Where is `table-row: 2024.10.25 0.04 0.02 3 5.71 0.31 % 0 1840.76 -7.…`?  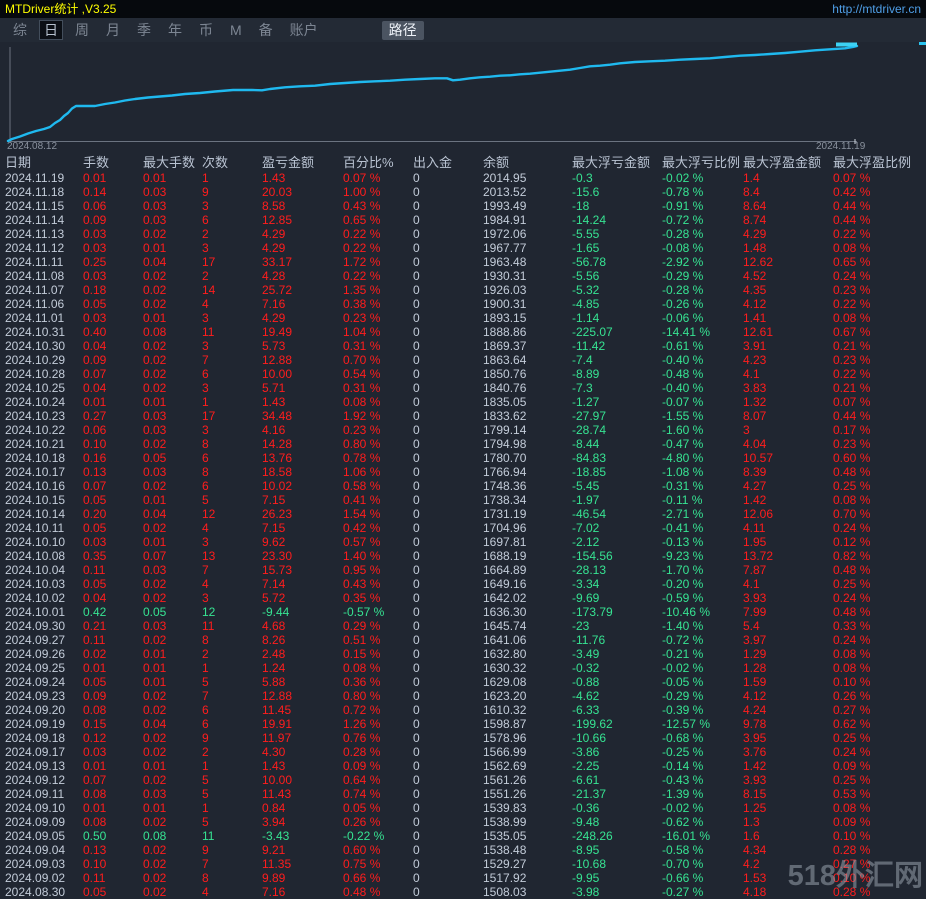 table-row: 2024.10.25 0.04 0.02 3 5.71 0.31 % 0 1840.76 -7.… is located at coordinates (463, 388).